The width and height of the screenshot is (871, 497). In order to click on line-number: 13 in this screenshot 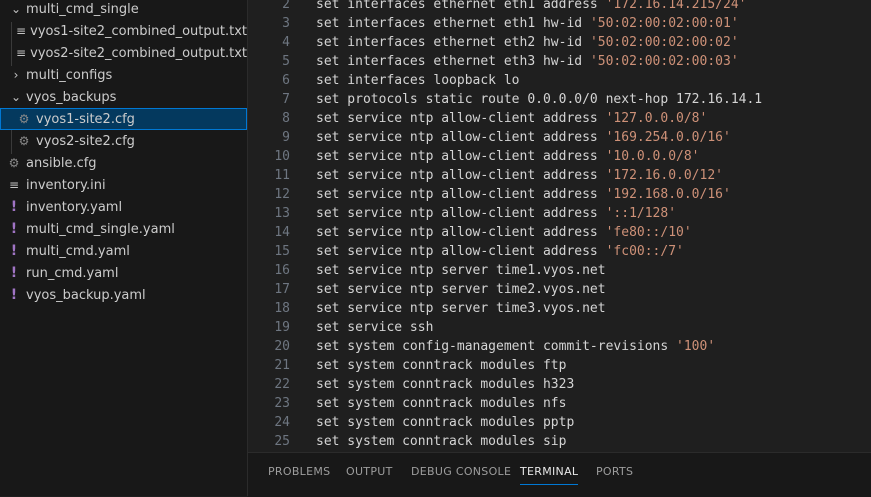, I will do `click(282, 213)`.